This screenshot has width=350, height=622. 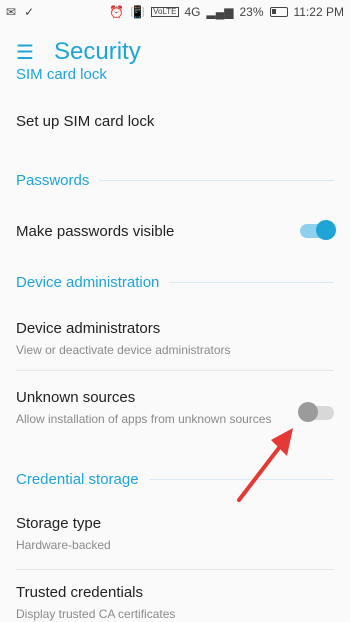 What do you see at coordinates (175, 479) in the screenshot?
I see `section-header-credential-storage: Credential storage` at bounding box center [175, 479].